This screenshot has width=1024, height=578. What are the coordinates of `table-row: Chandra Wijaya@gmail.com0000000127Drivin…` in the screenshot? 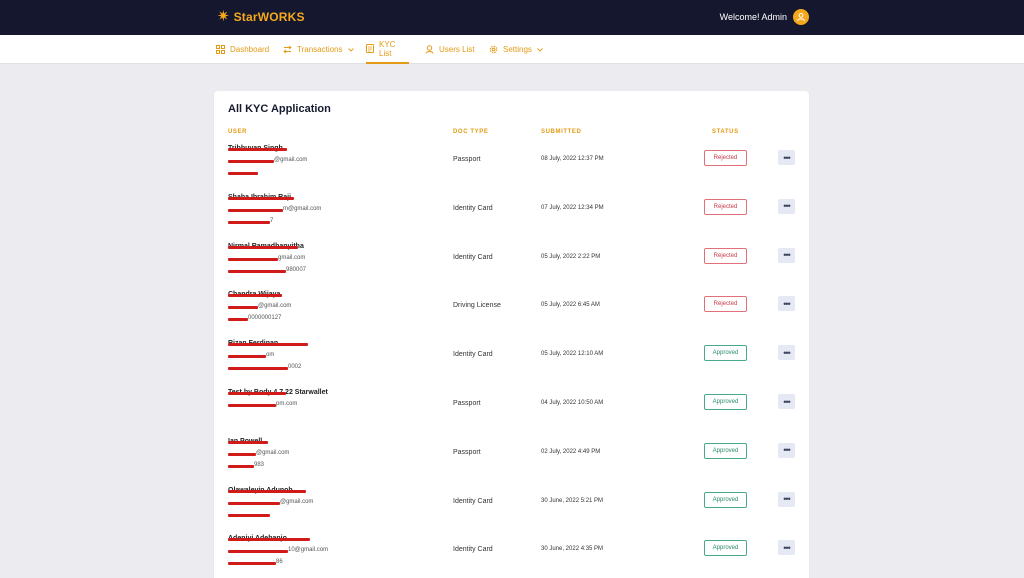 It's located at (511, 315).